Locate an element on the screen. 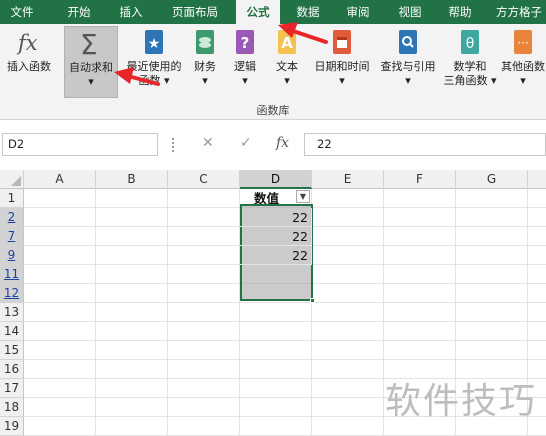  column-header-a: A is located at coordinates (60, 179).